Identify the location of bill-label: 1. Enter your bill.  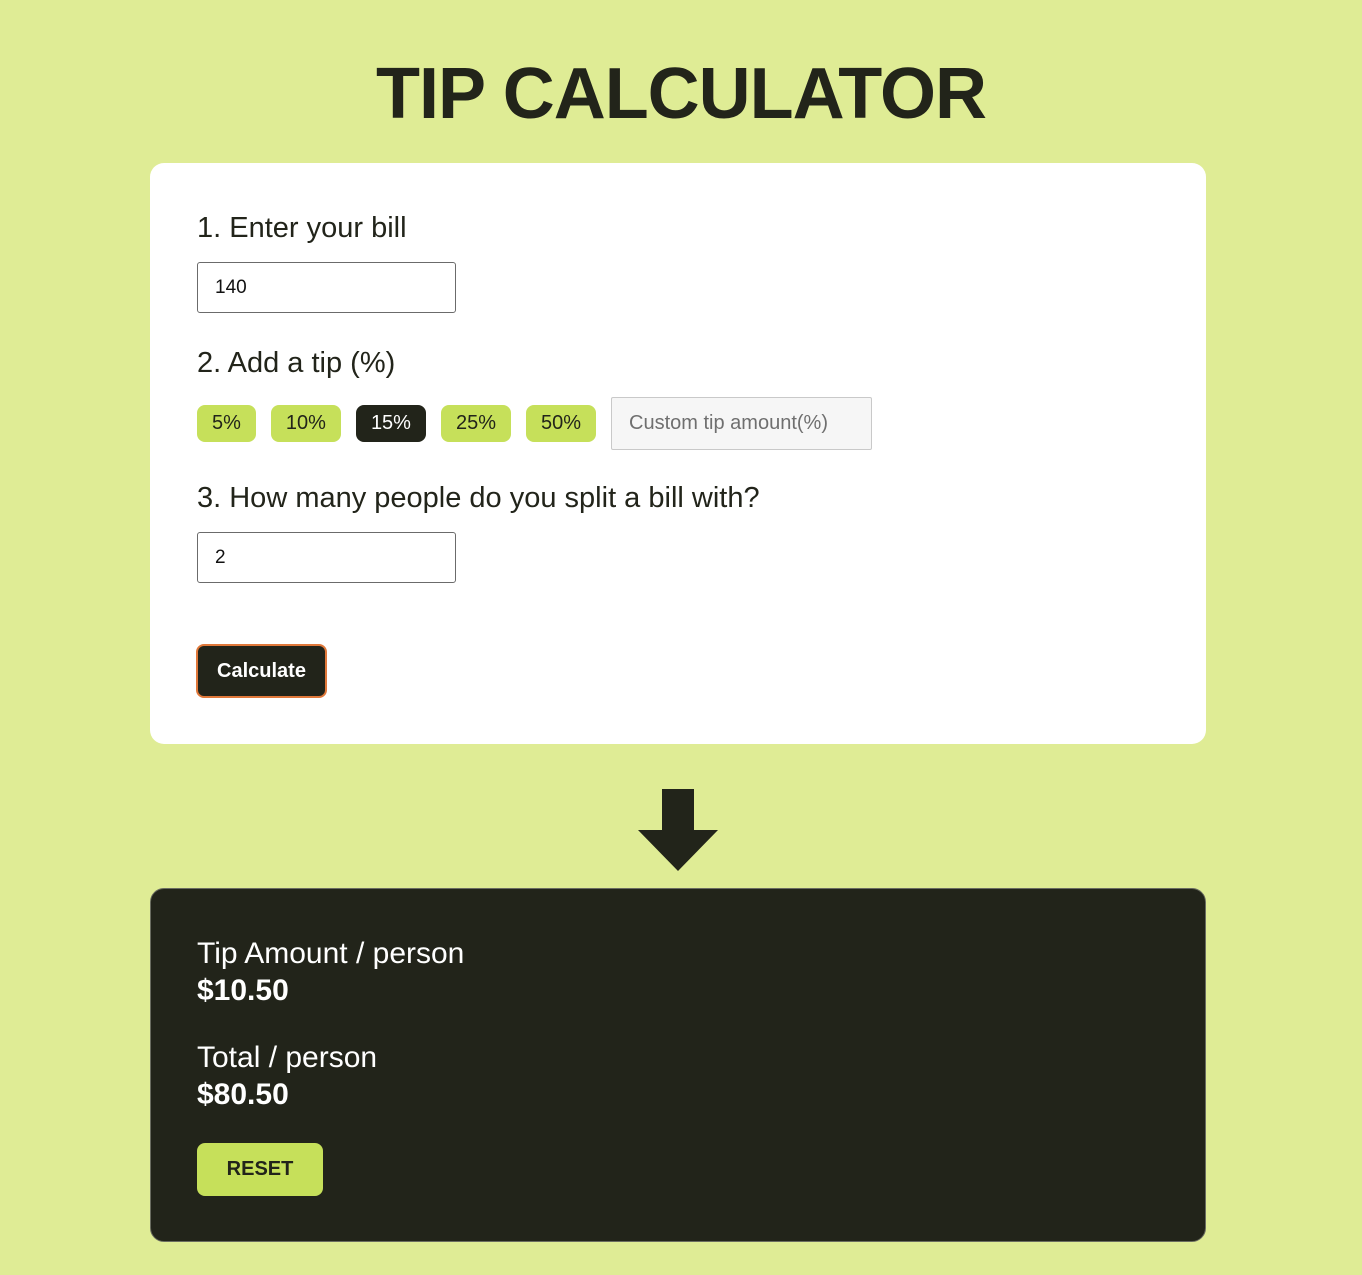
(302, 228).